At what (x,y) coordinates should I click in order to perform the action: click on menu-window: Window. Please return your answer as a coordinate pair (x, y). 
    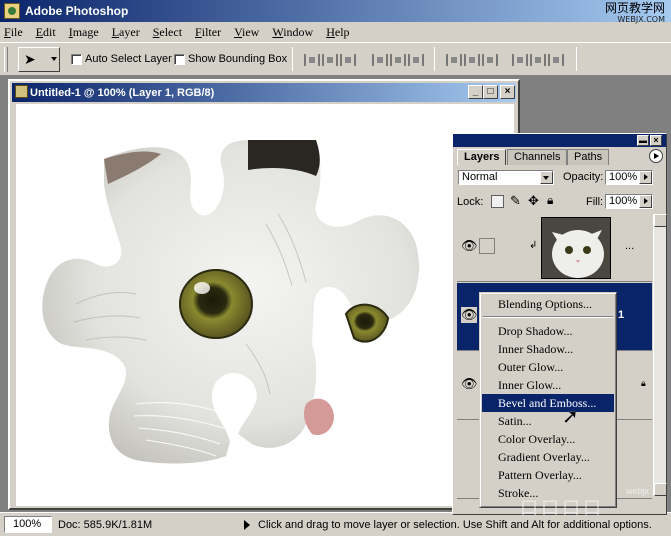
    Looking at the image, I should click on (292, 32).